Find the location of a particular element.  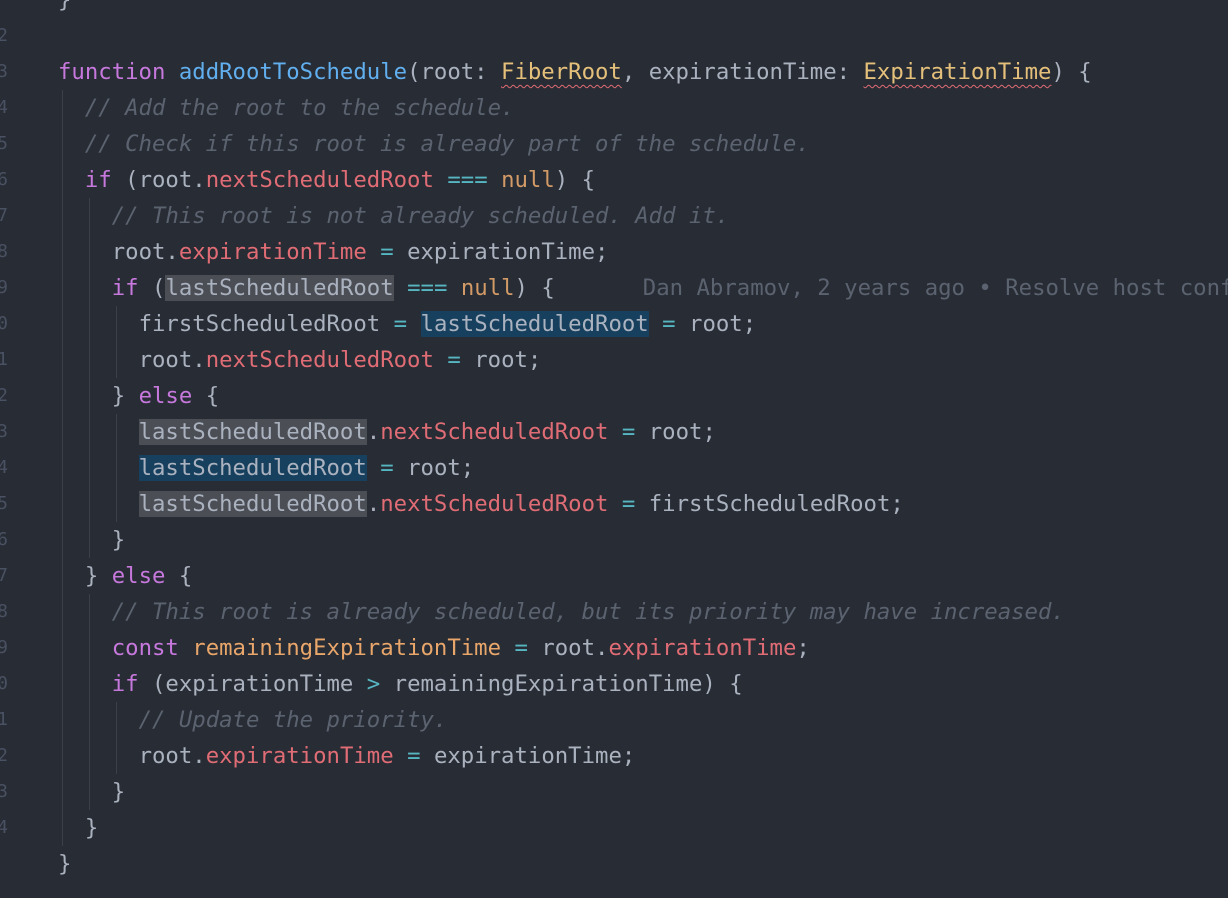

line-number: 0 is located at coordinates (4, 683).